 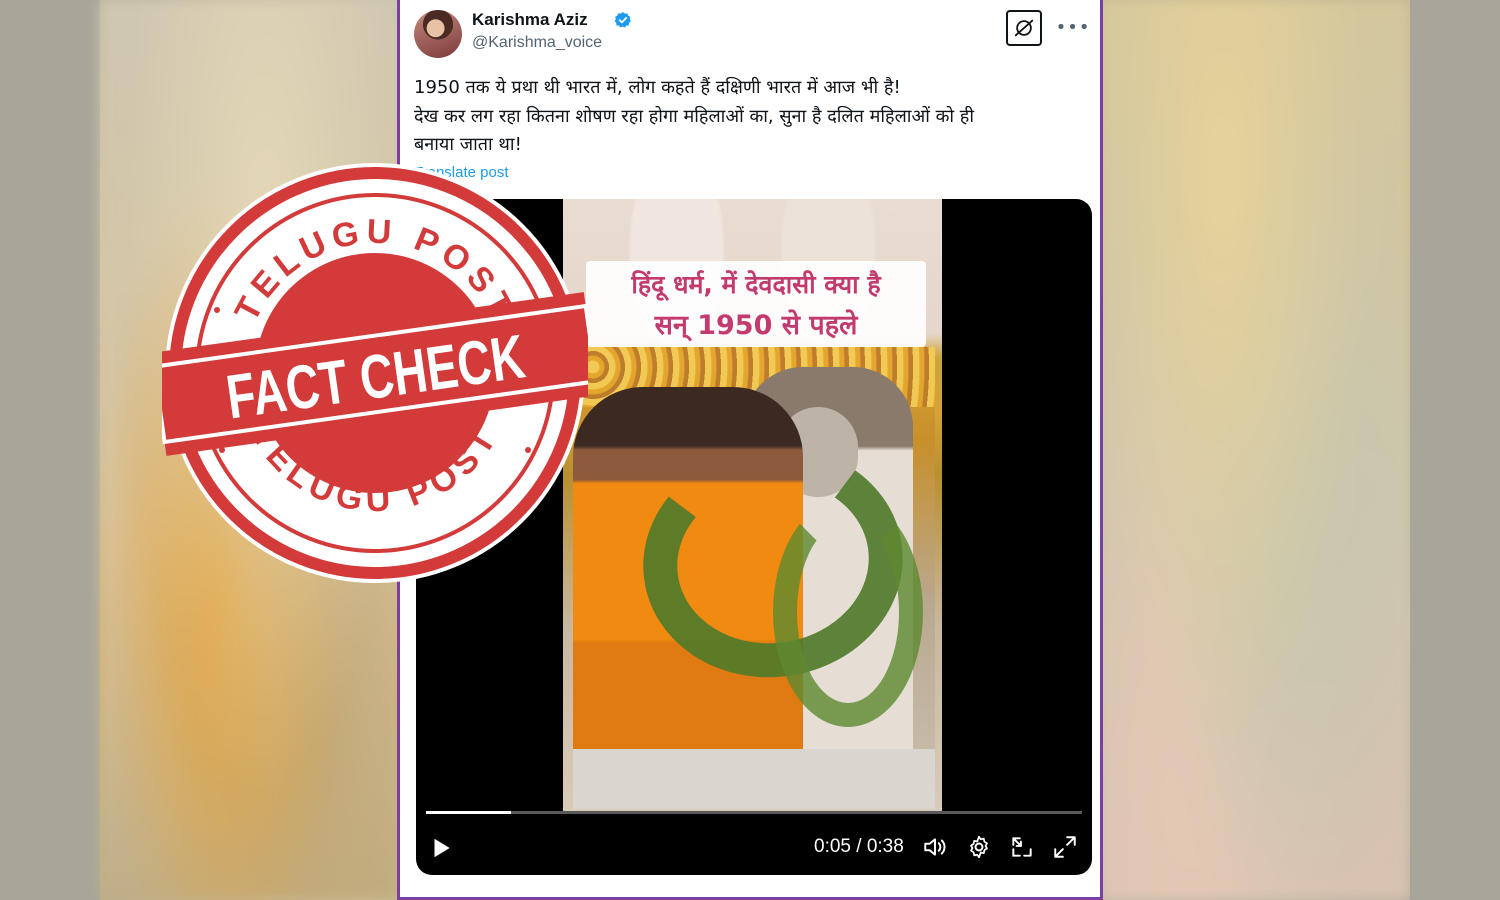 I want to click on volume-icon, so click(x=935, y=847).